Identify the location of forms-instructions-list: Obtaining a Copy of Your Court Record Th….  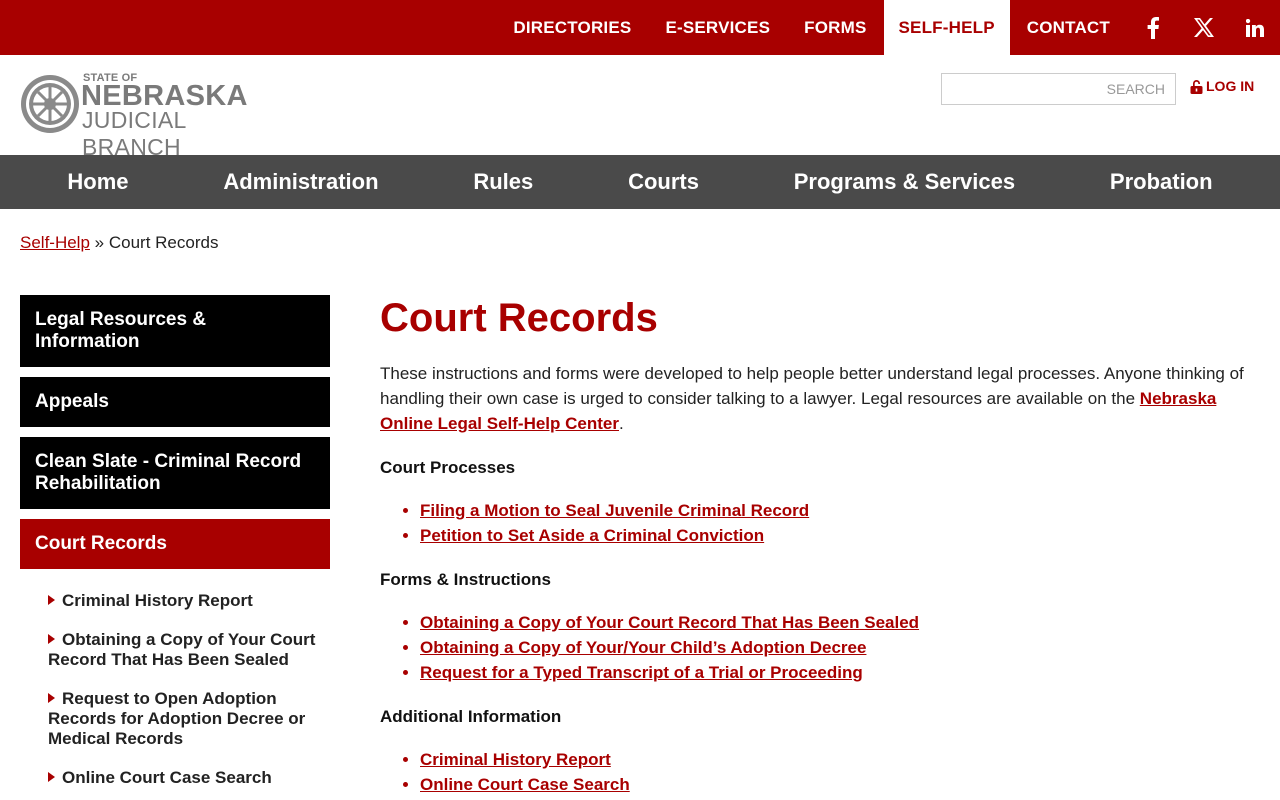
(820, 647).